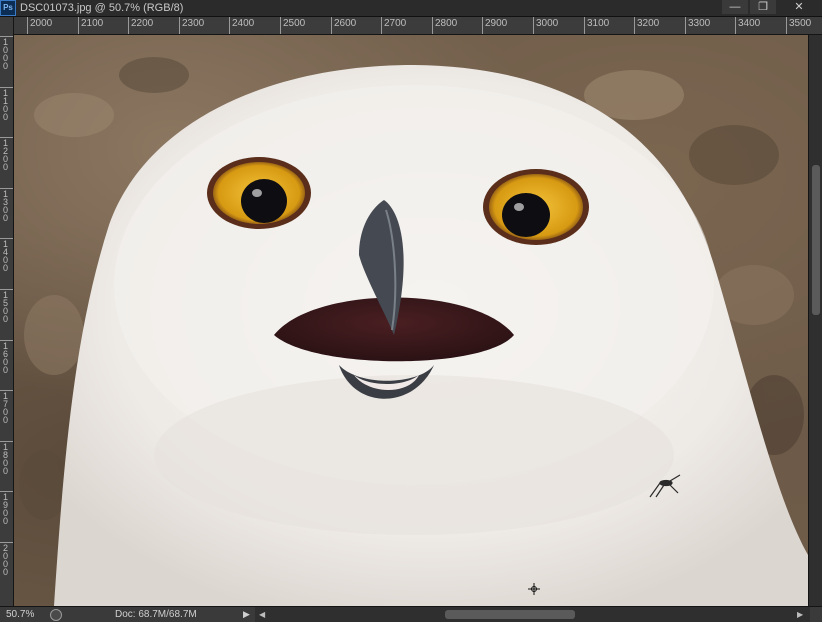 The image size is (822, 622). Describe the element at coordinates (92, 23) in the screenshot. I see `ruler-label: 2100` at that location.